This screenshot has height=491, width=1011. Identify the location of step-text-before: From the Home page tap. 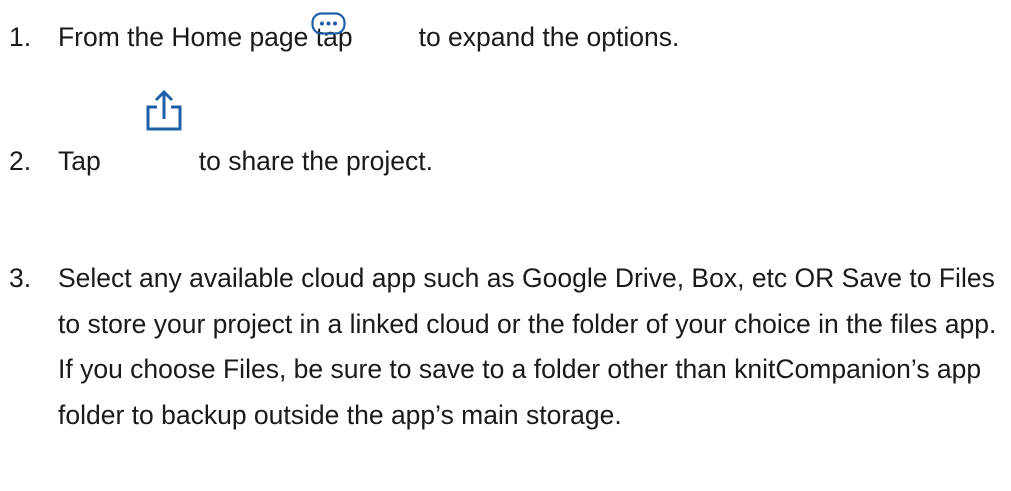
(205, 37).